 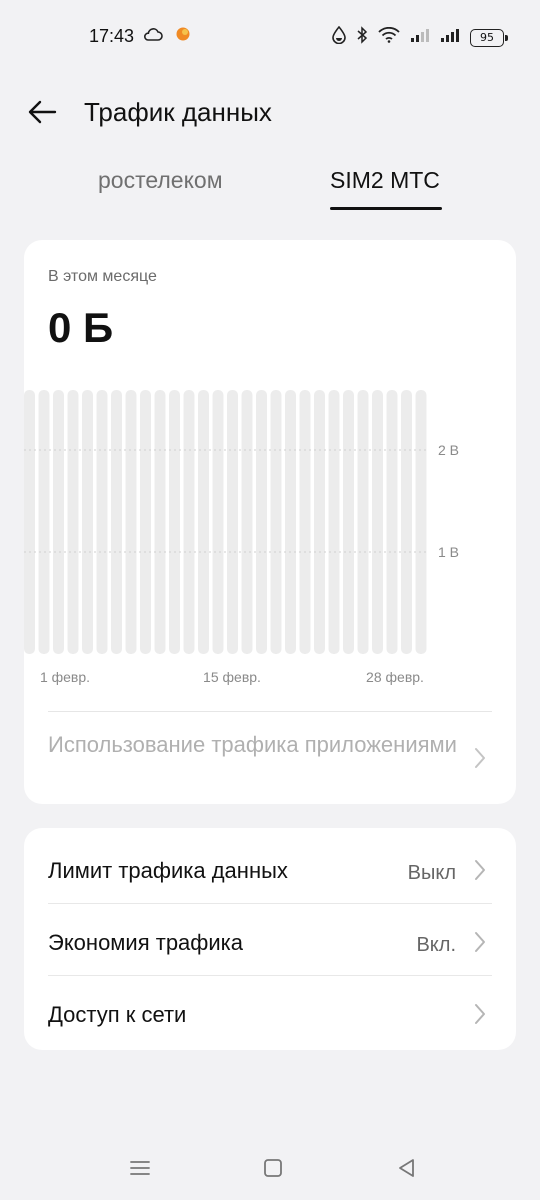 I want to click on data-limit-row: Лимит трафика данных Выкл, so click(x=270, y=868).